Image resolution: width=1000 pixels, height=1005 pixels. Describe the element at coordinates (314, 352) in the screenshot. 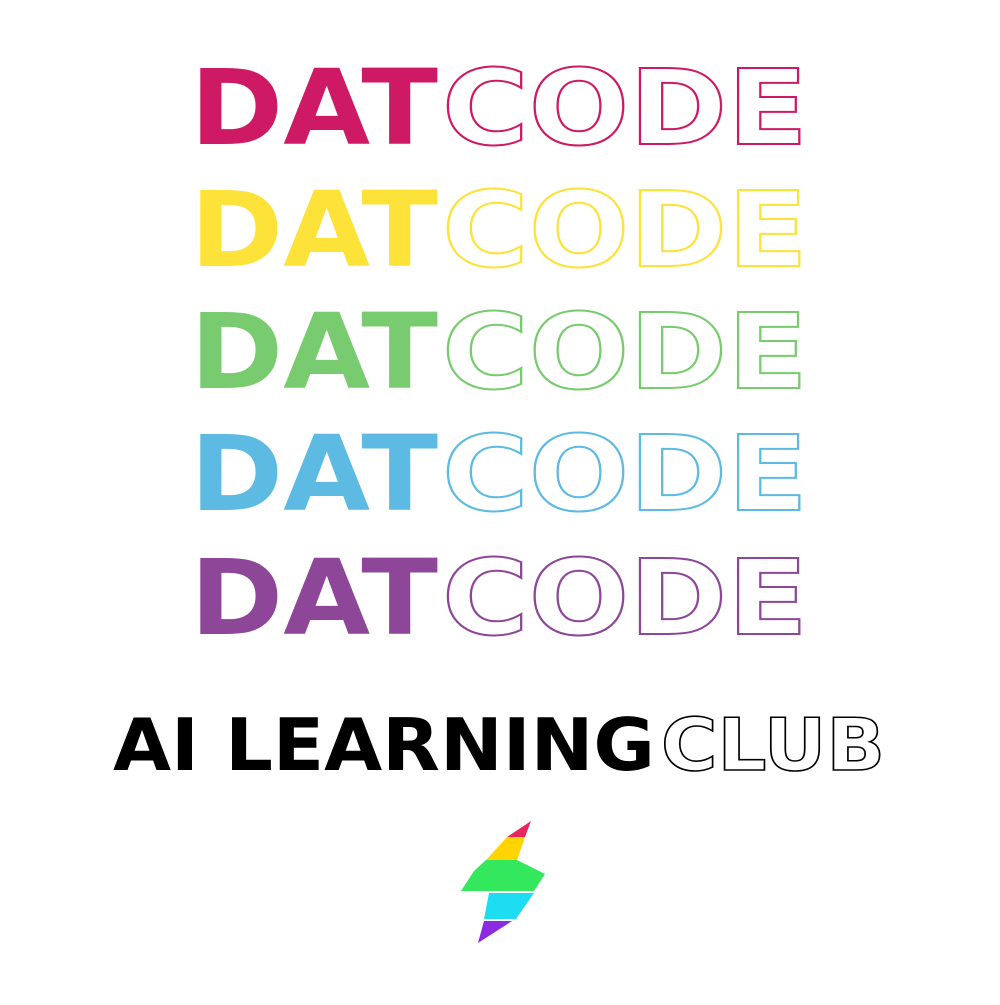

I see `datcode-row-3-solid: DAT` at that location.